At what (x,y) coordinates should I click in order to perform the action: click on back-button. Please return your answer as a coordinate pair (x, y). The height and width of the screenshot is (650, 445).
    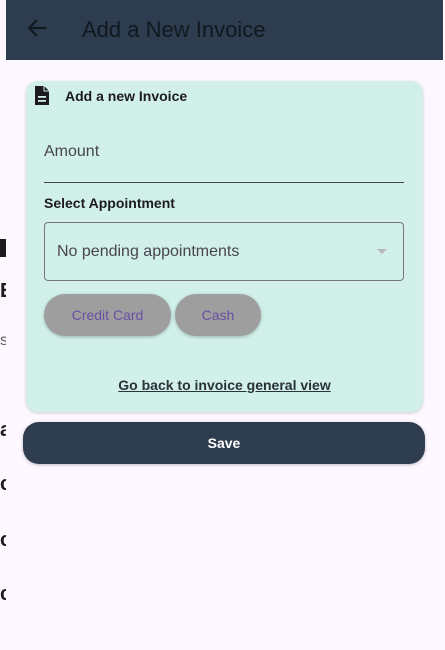
    Looking at the image, I should click on (37, 30).